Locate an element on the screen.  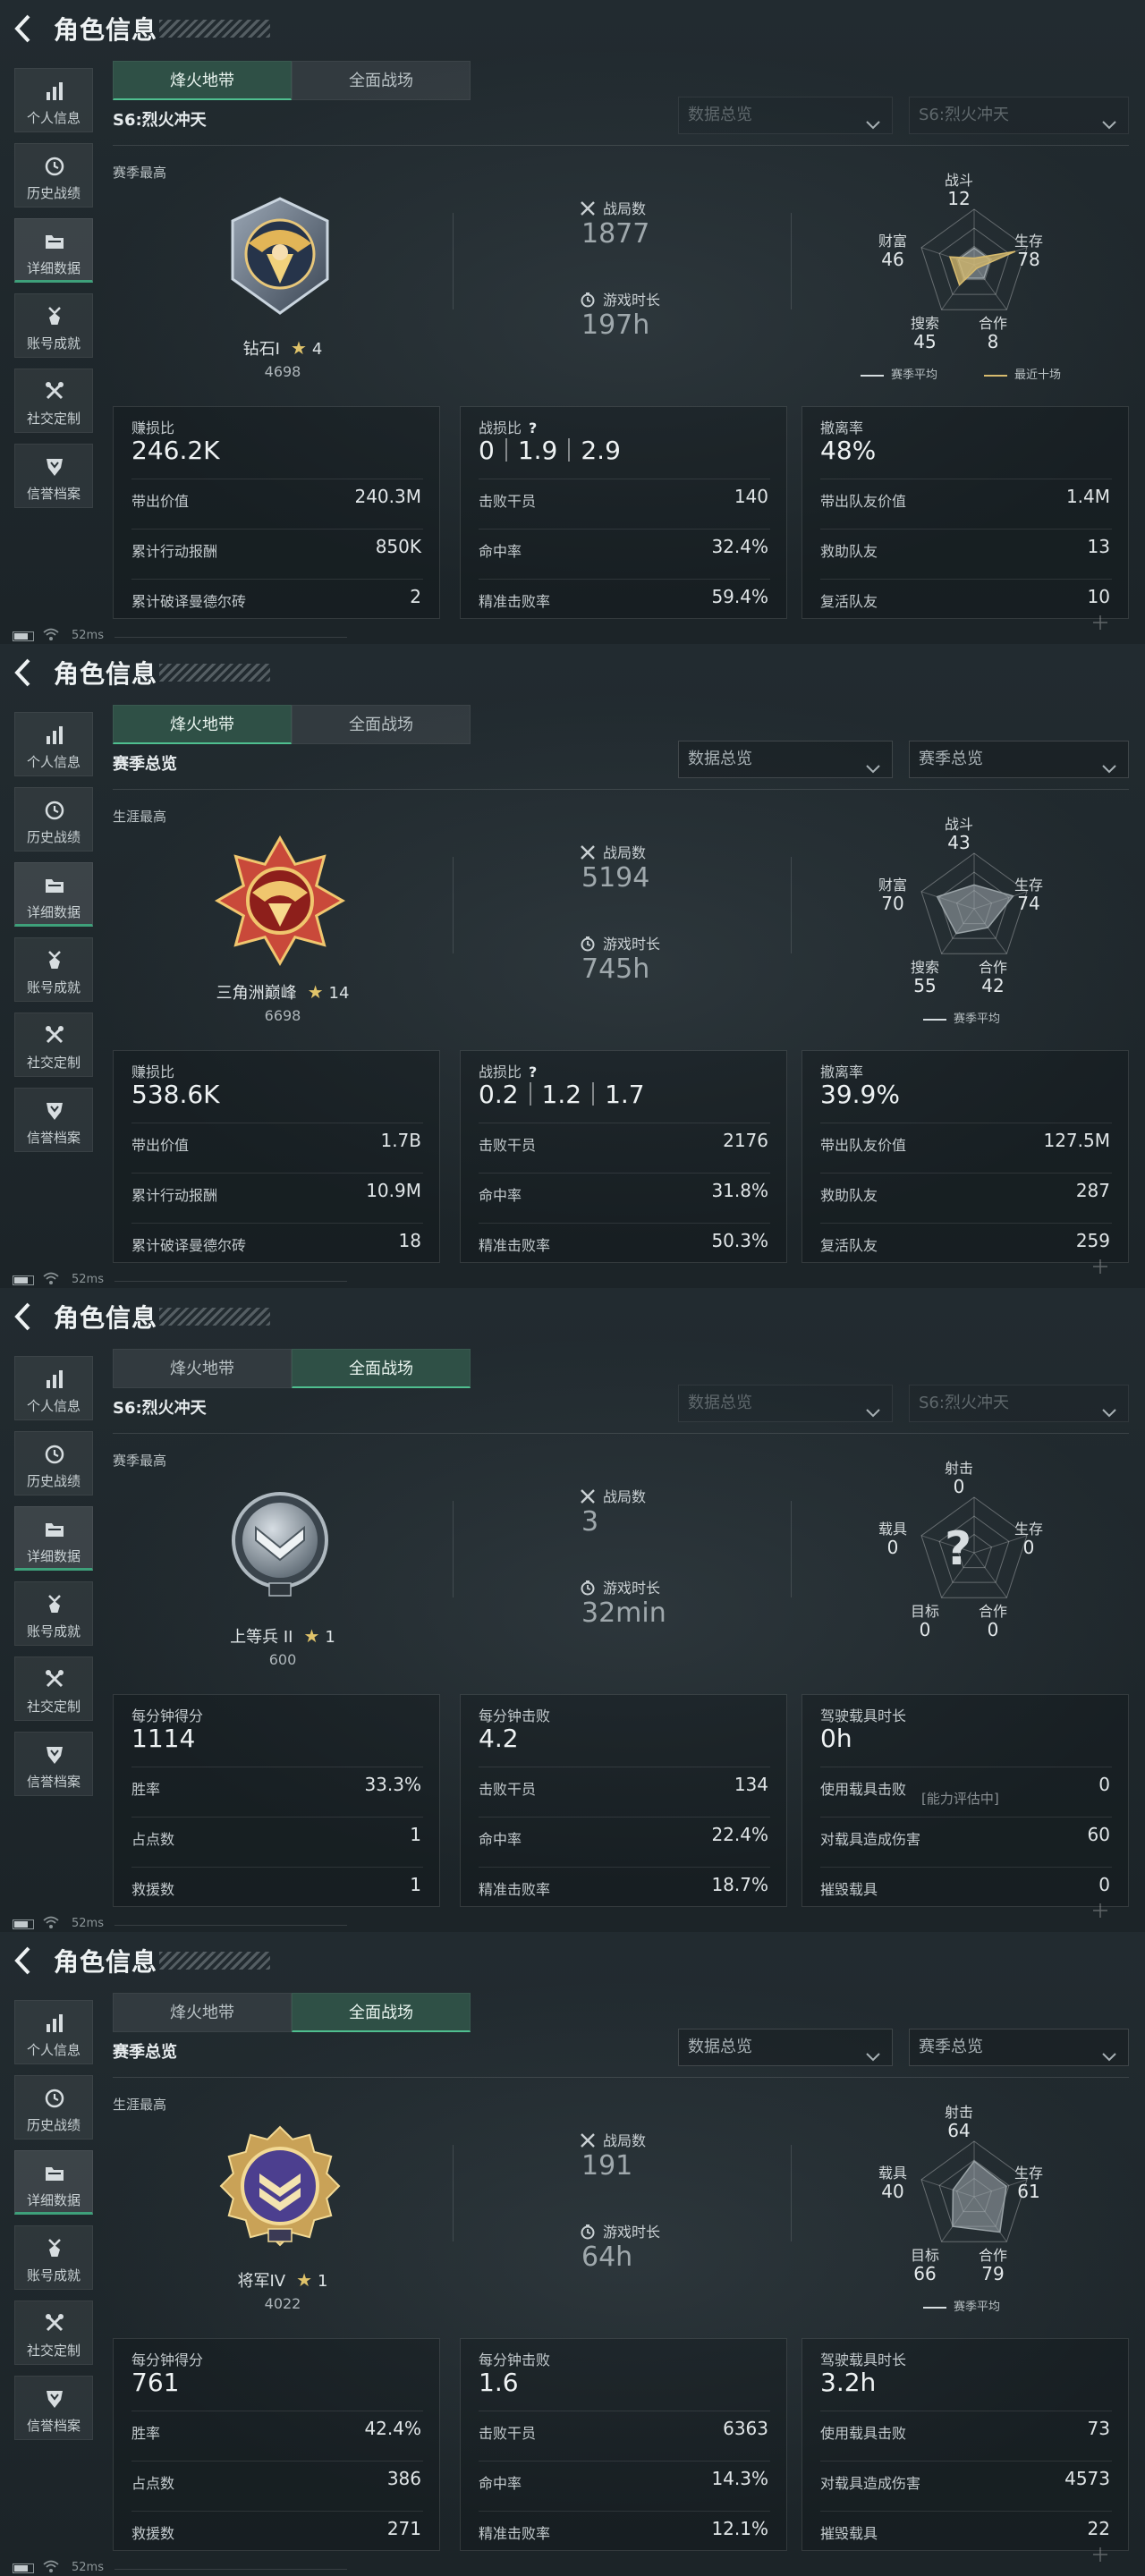
stat-card-main-value: 538.6K is located at coordinates (175, 1094).